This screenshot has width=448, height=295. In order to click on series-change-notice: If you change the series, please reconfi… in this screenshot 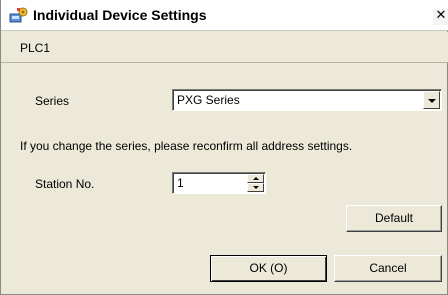, I will do `click(186, 146)`.